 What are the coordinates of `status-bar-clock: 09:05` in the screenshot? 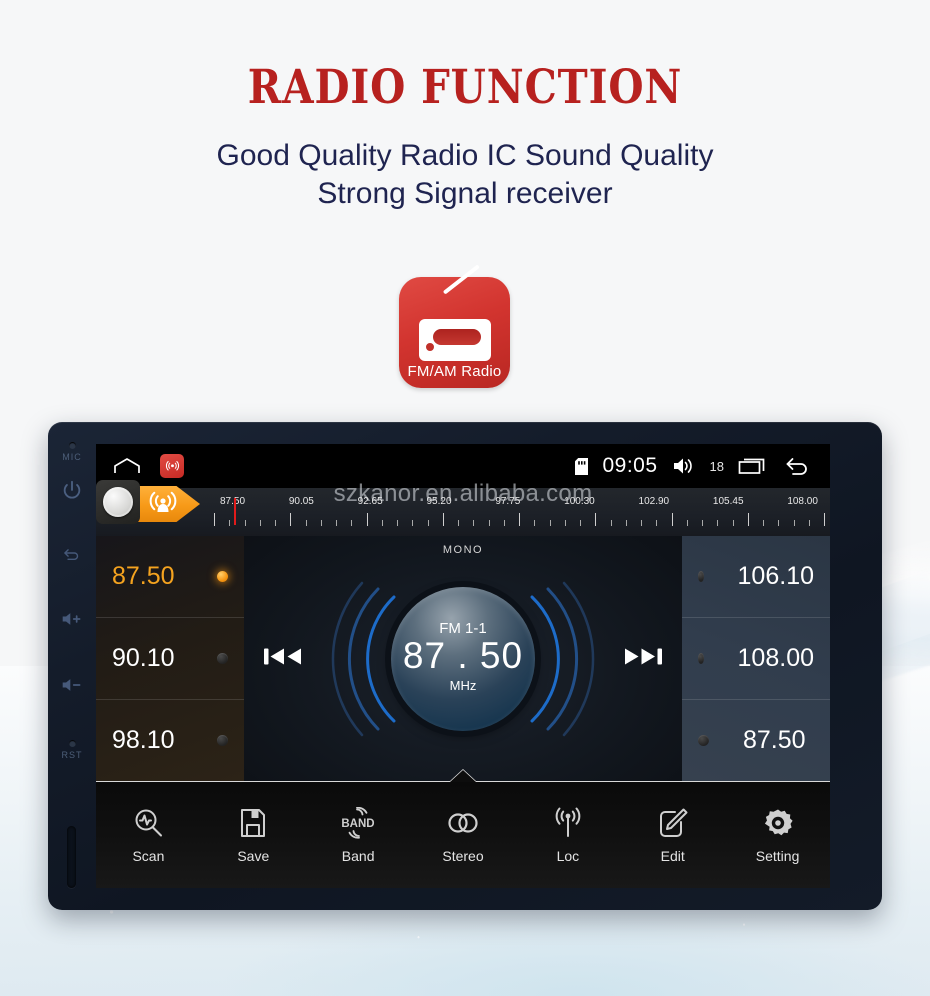 It's located at (630, 465).